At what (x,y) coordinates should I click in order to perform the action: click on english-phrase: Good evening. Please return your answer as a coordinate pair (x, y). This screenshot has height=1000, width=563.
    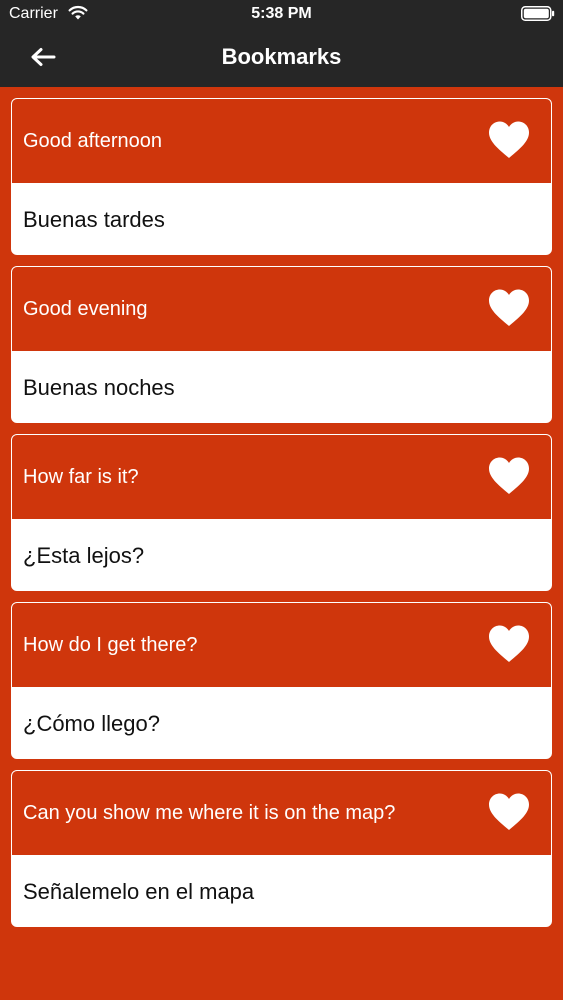
    Looking at the image, I should click on (85, 308).